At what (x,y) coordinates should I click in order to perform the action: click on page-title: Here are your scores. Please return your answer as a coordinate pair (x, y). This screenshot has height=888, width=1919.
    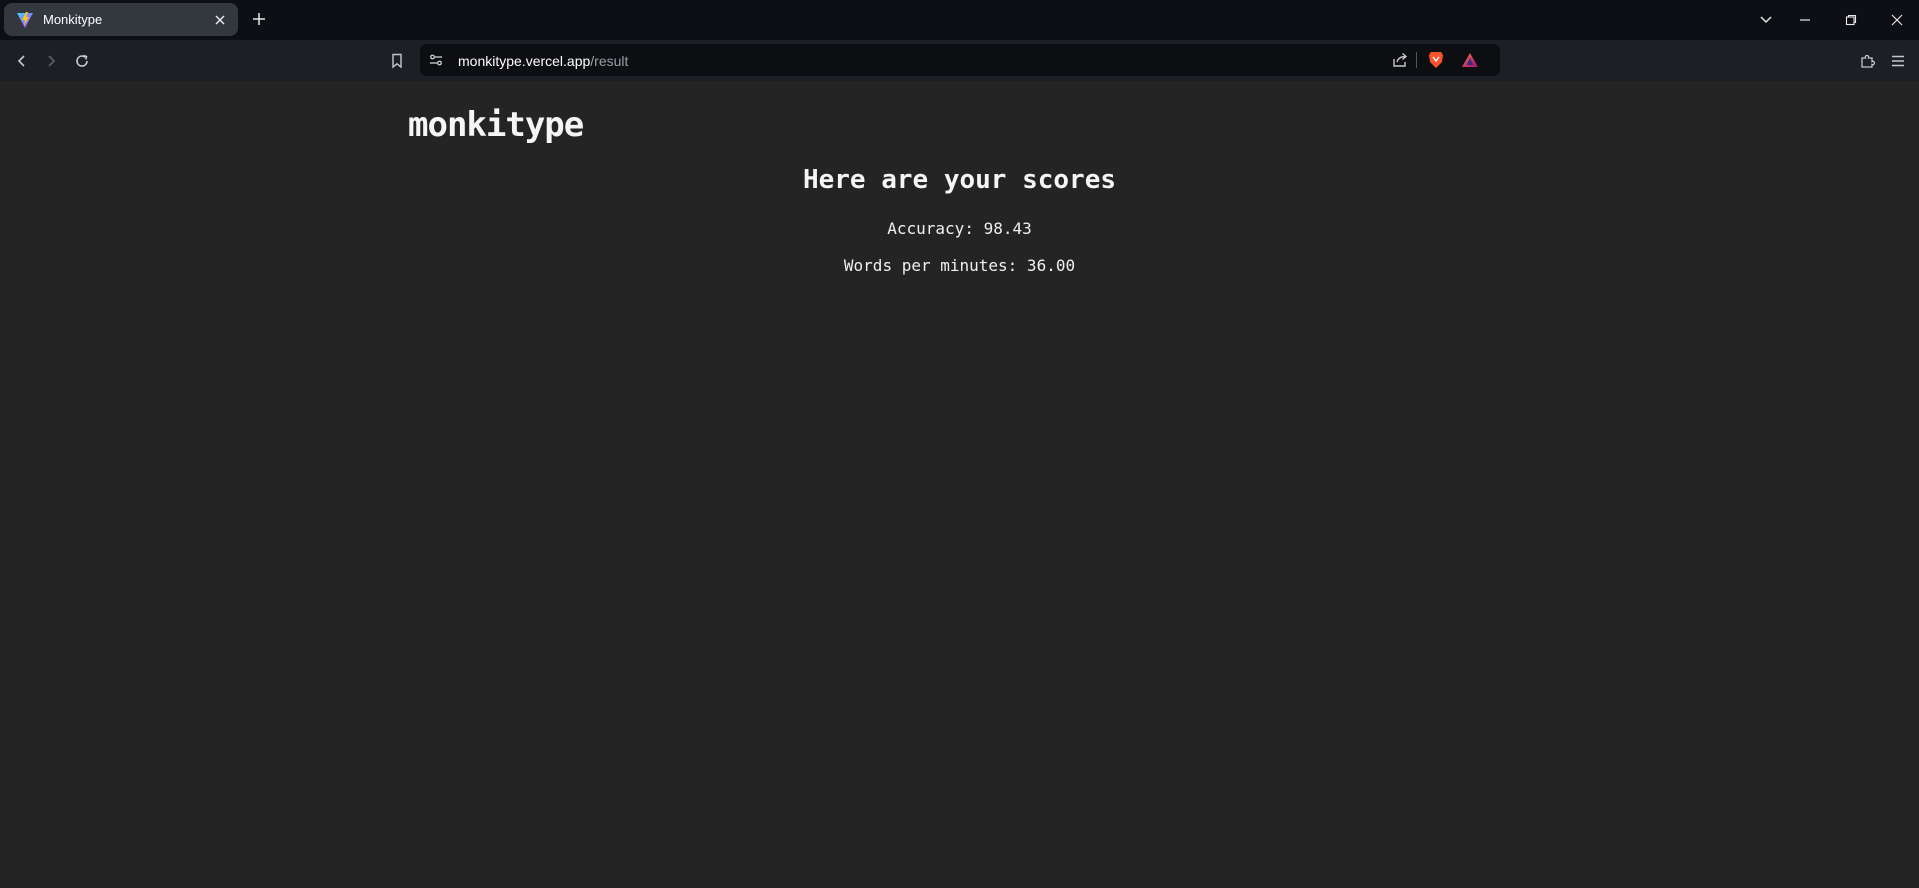
    Looking at the image, I should click on (959, 180).